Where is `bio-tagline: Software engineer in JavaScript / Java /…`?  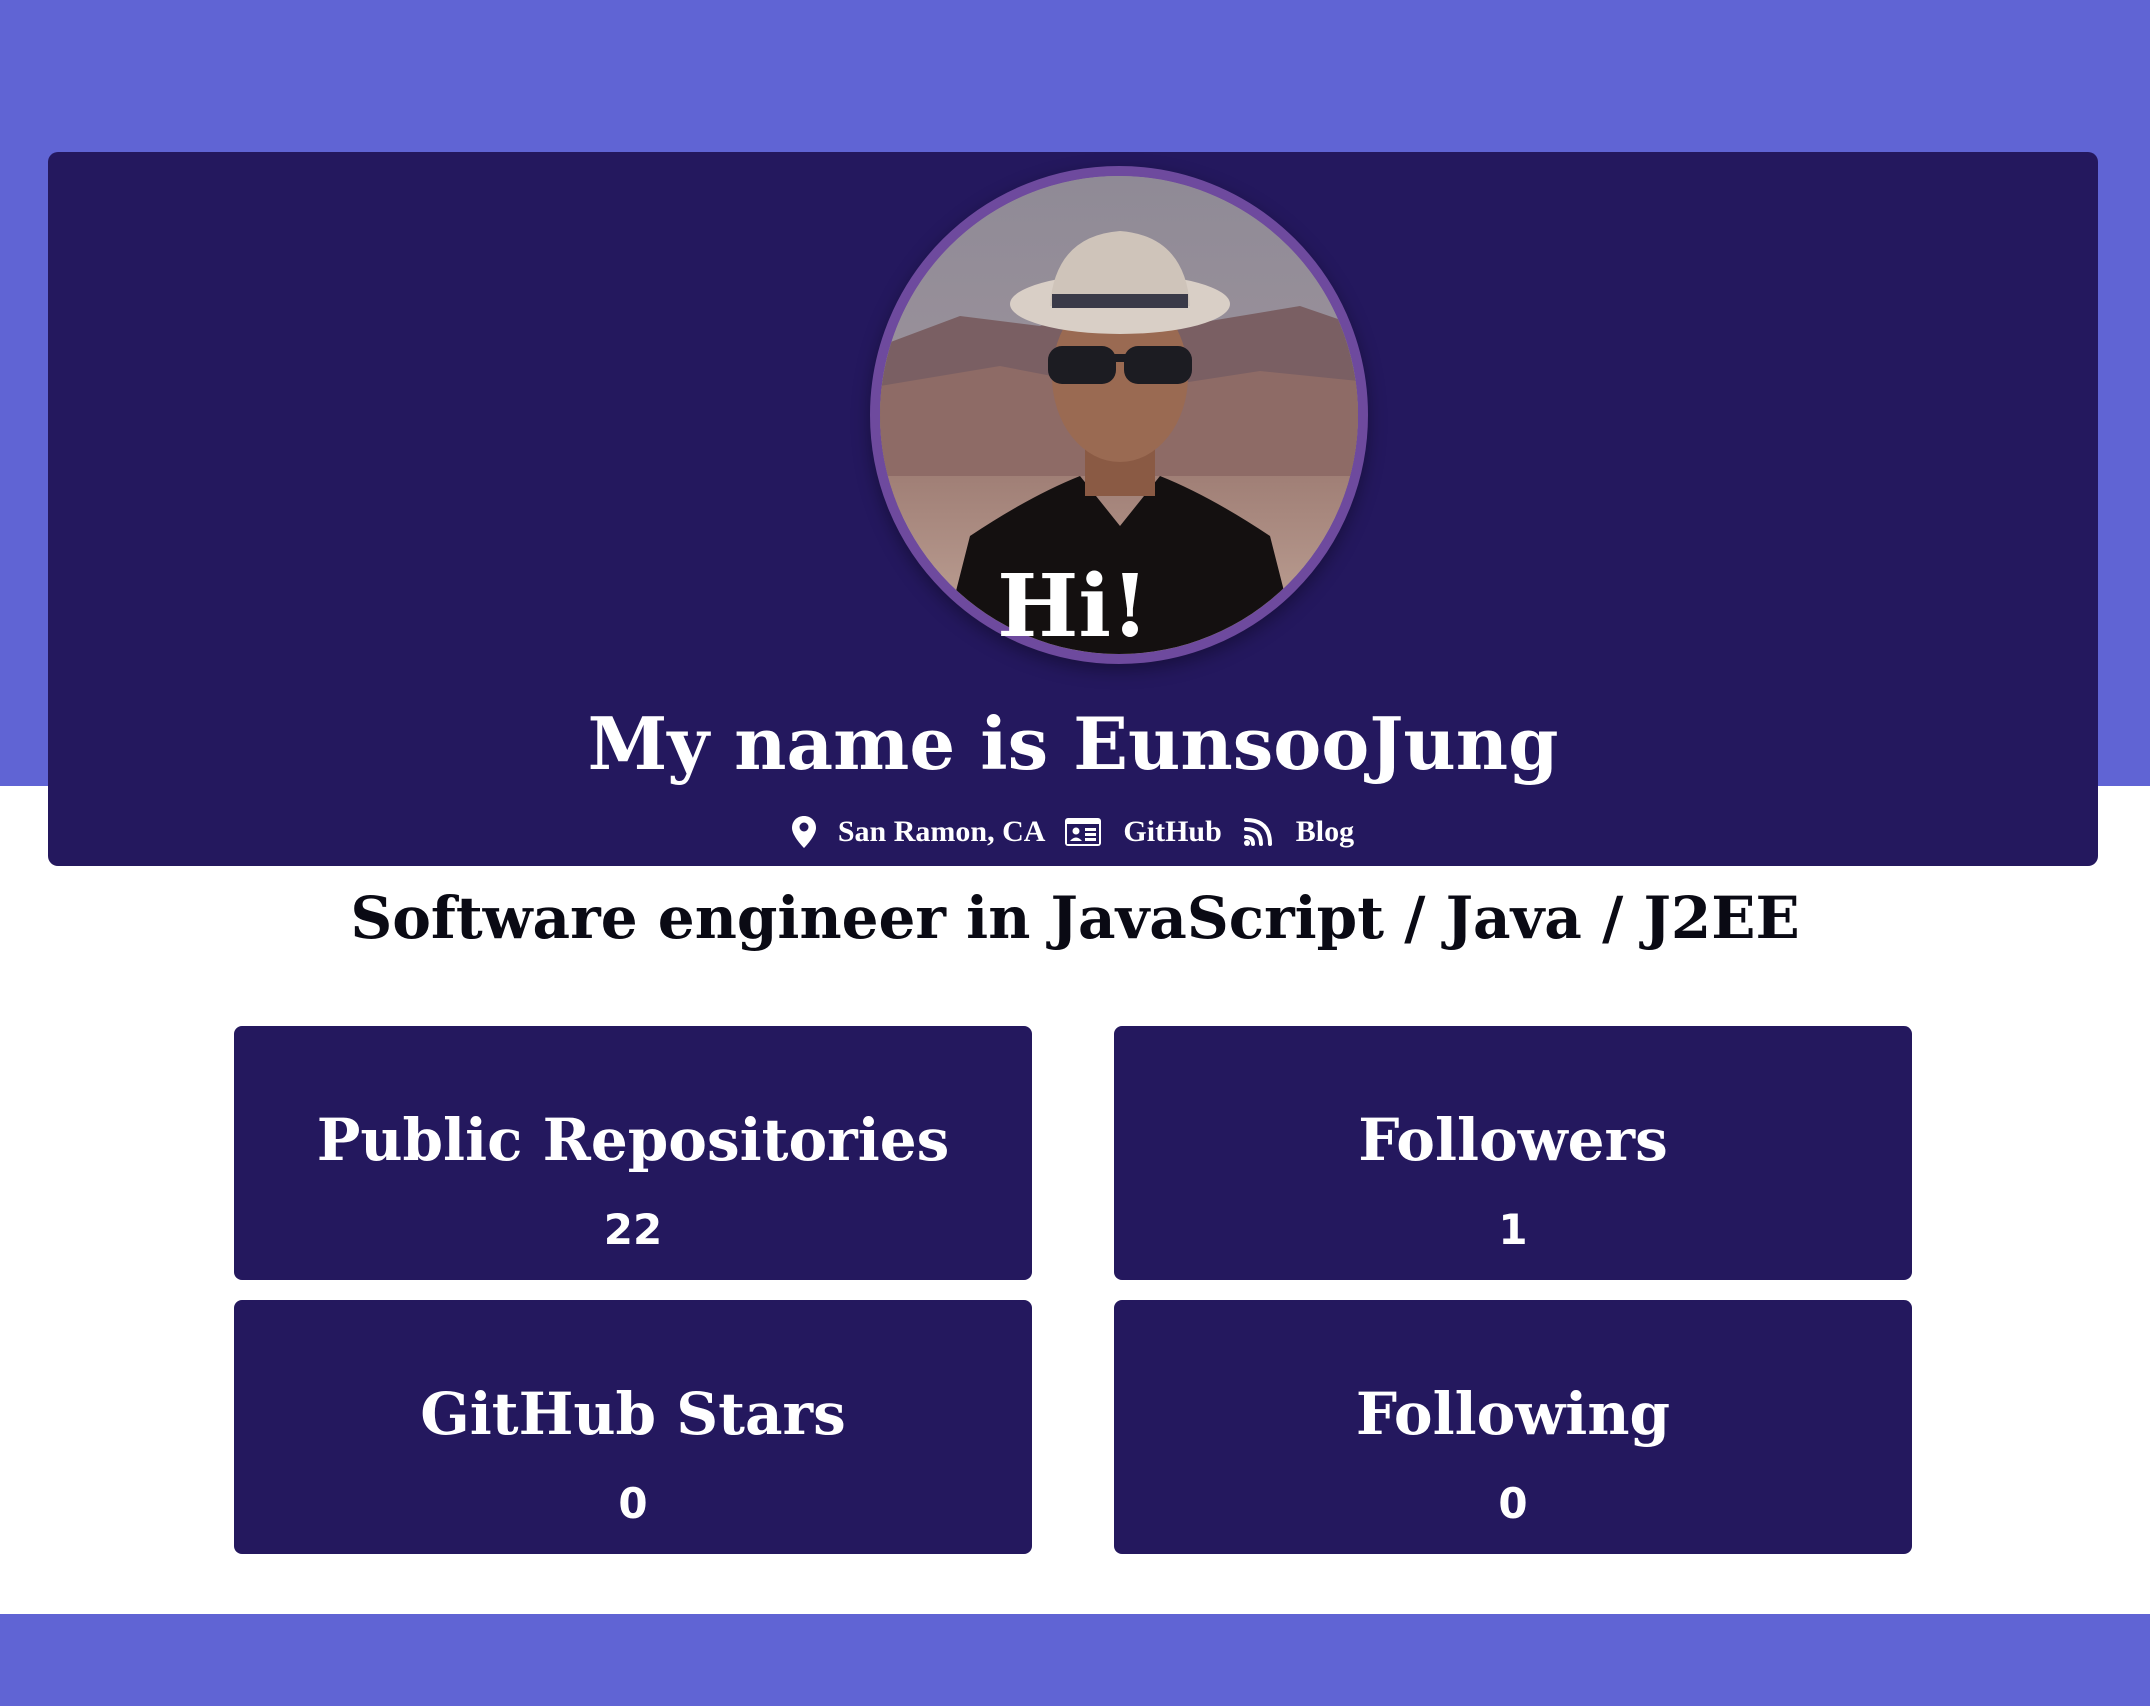 bio-tagline: Software engineer in JavaScript / Java /… is located at coordinates (1075, 918).